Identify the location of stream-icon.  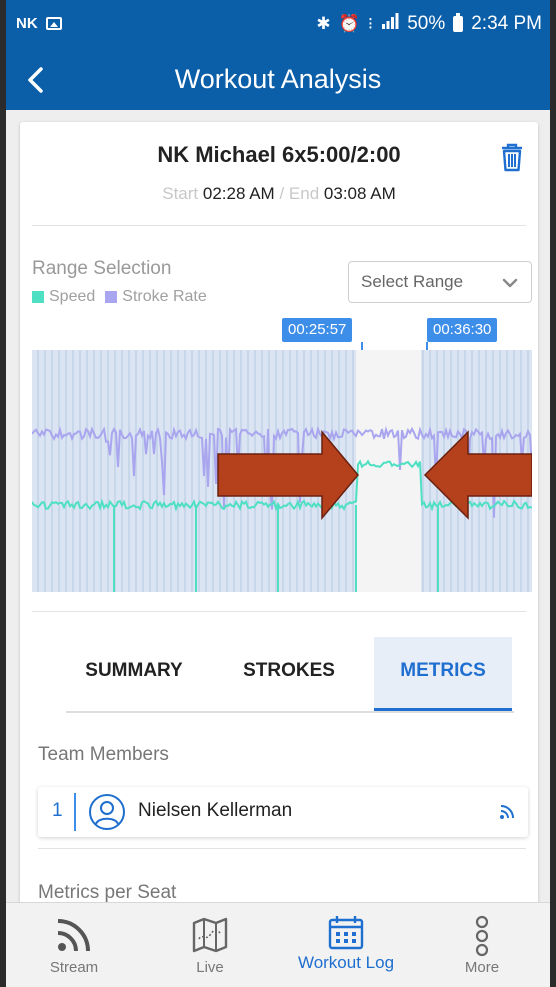
(73, 935).